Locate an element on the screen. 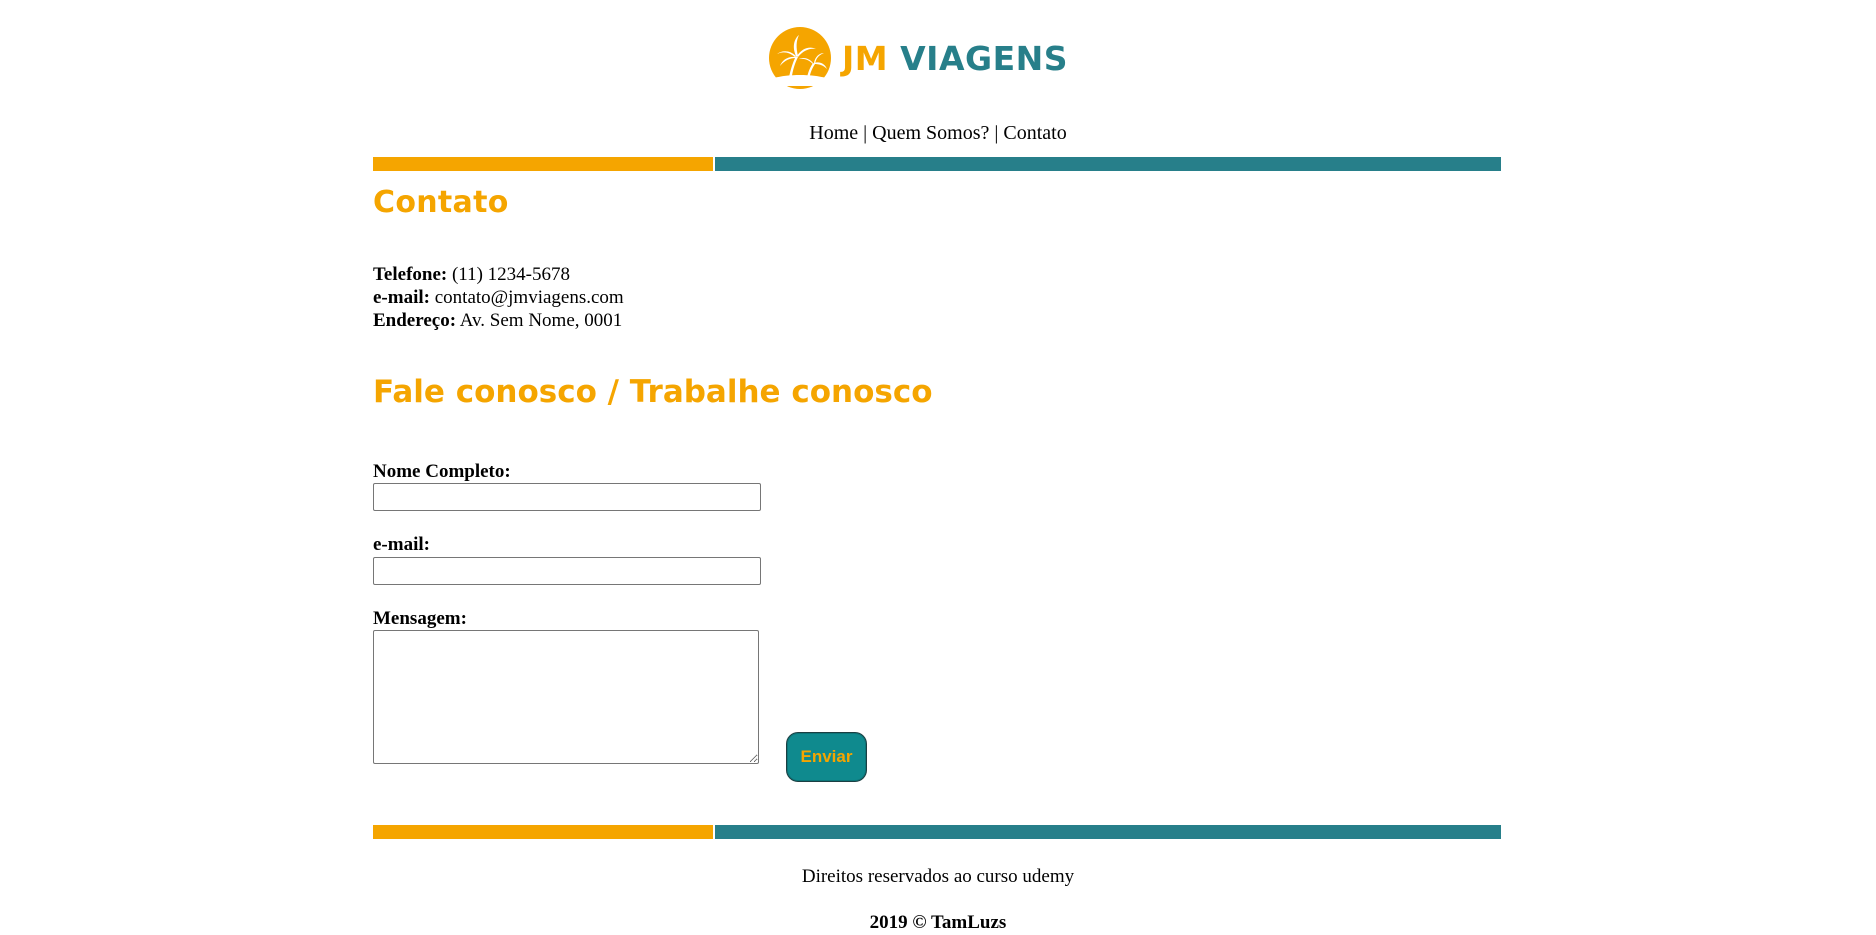 The image size is (1876, 935). email-field-label: e-mail: is located at coordinates (401, 544).